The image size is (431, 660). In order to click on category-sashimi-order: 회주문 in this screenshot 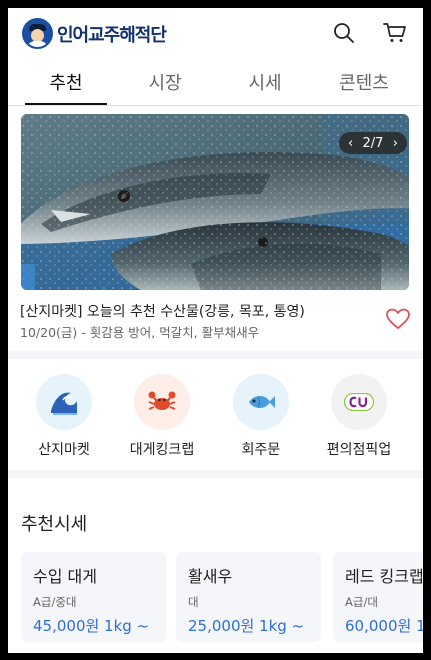, I will do `click(261, 416)`.